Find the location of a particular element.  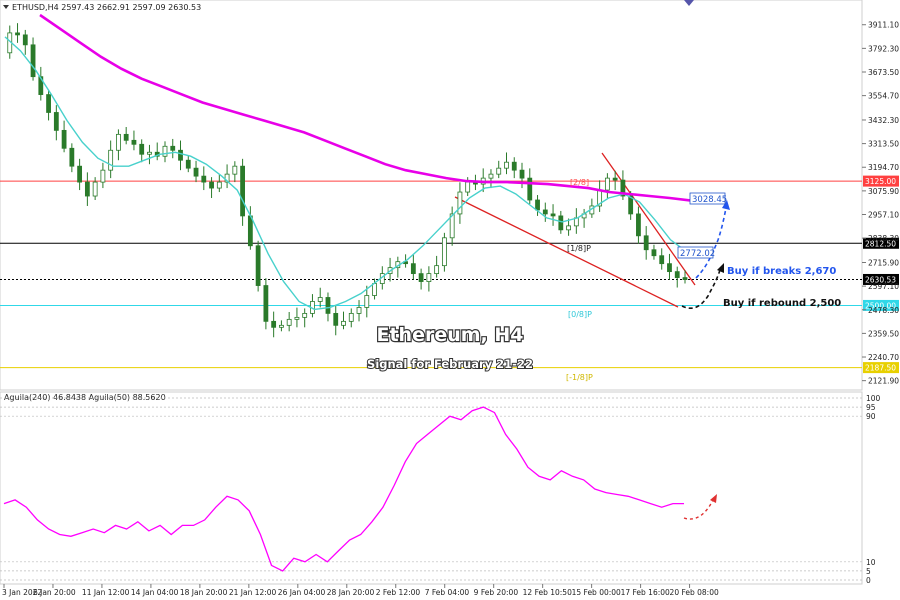

ma200-price-text: 3028.45 is located at coordinates (709, 200).